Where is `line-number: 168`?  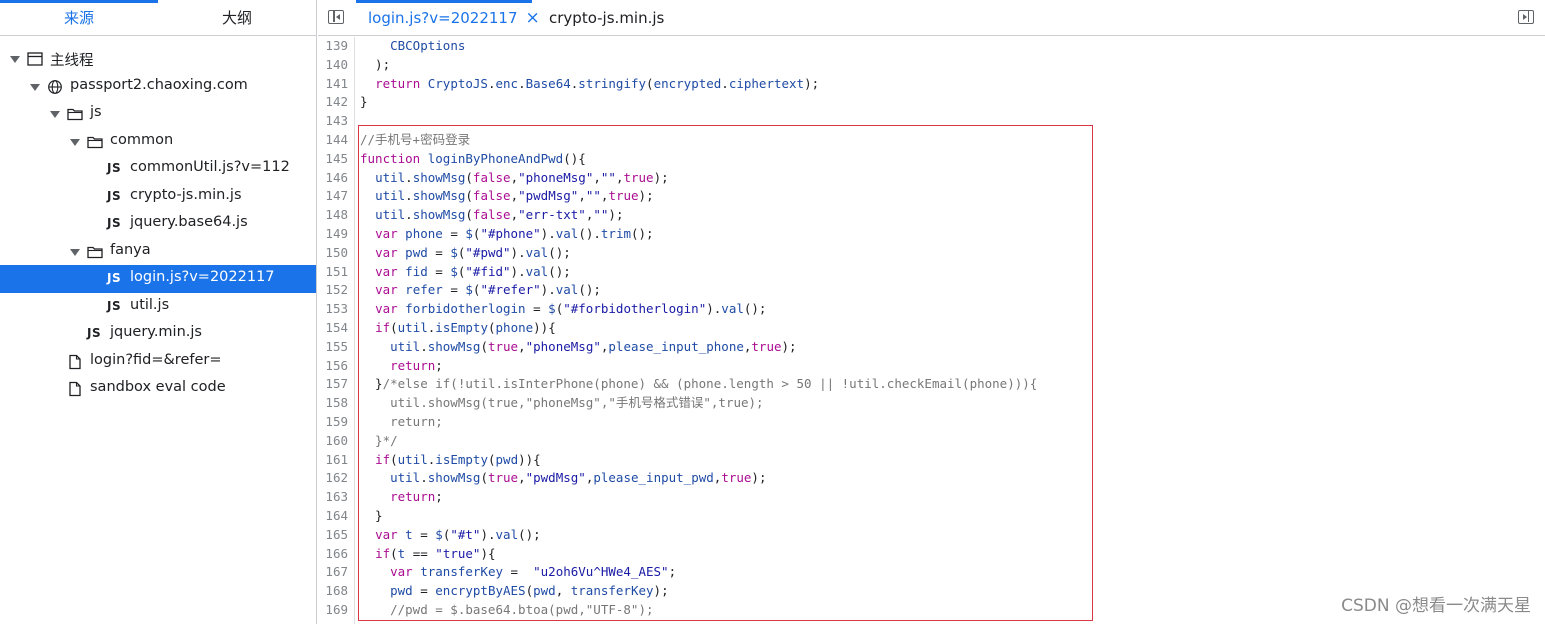 line-number: 168 is located at coordinates (336, 591).